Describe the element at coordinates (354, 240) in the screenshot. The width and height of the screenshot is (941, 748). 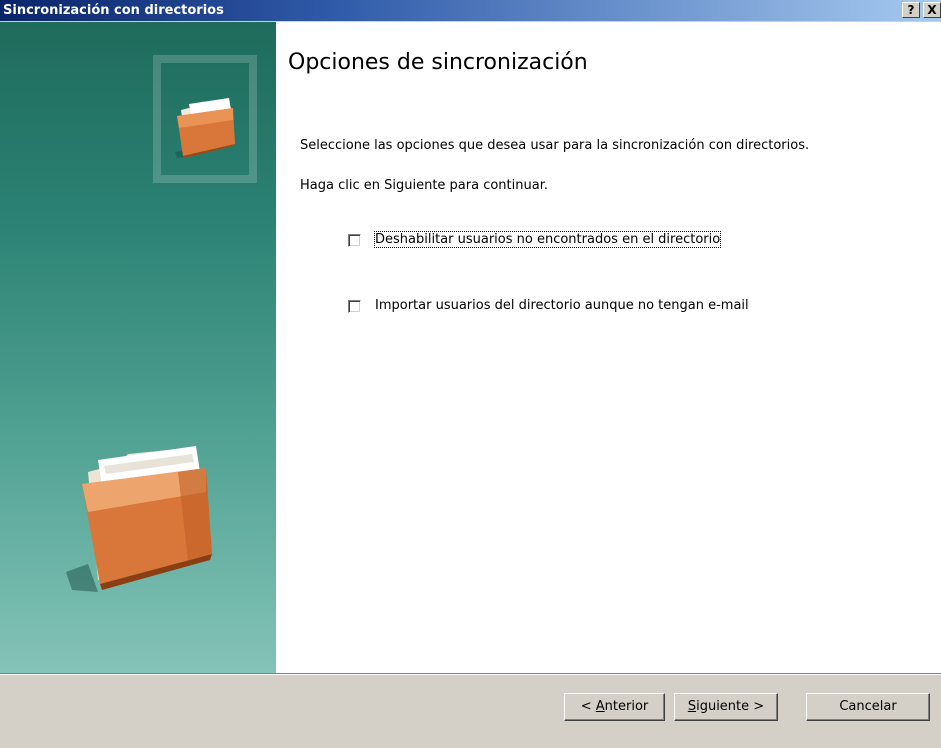
I see `disable-missing-users-checkbox` at that location.